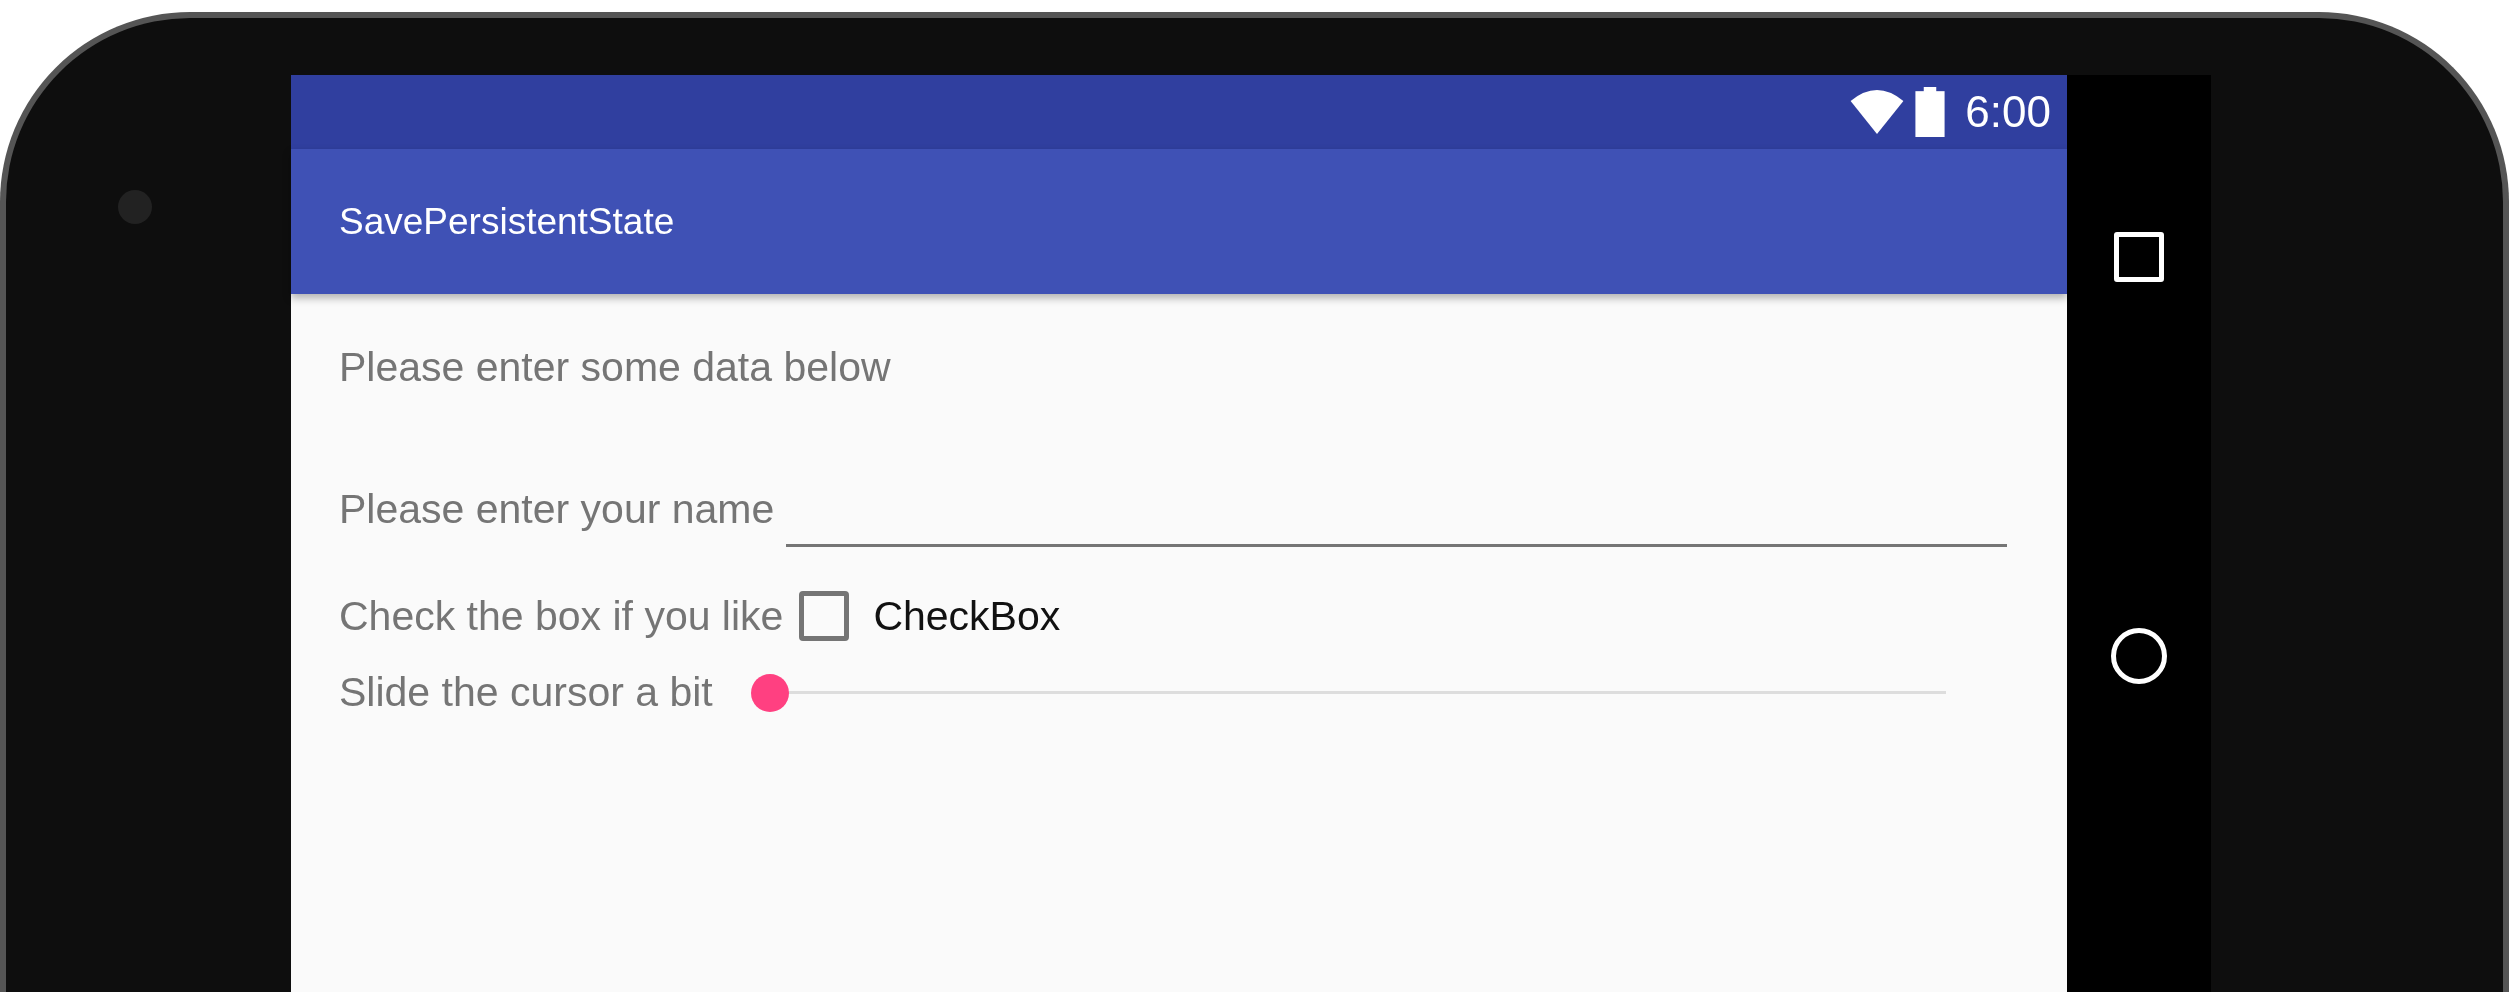  Describe the element at coordinates (824, 616) in the screenshot. I see `checkbox-square` at that location.